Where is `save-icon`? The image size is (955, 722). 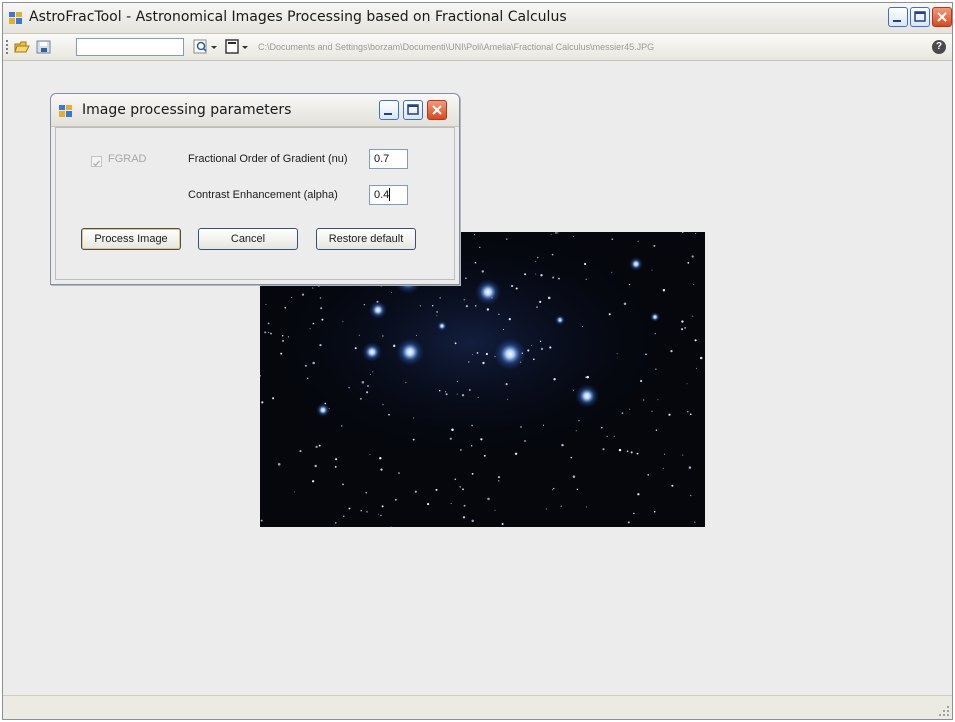
save-icon is located at coordinates (44, 47).